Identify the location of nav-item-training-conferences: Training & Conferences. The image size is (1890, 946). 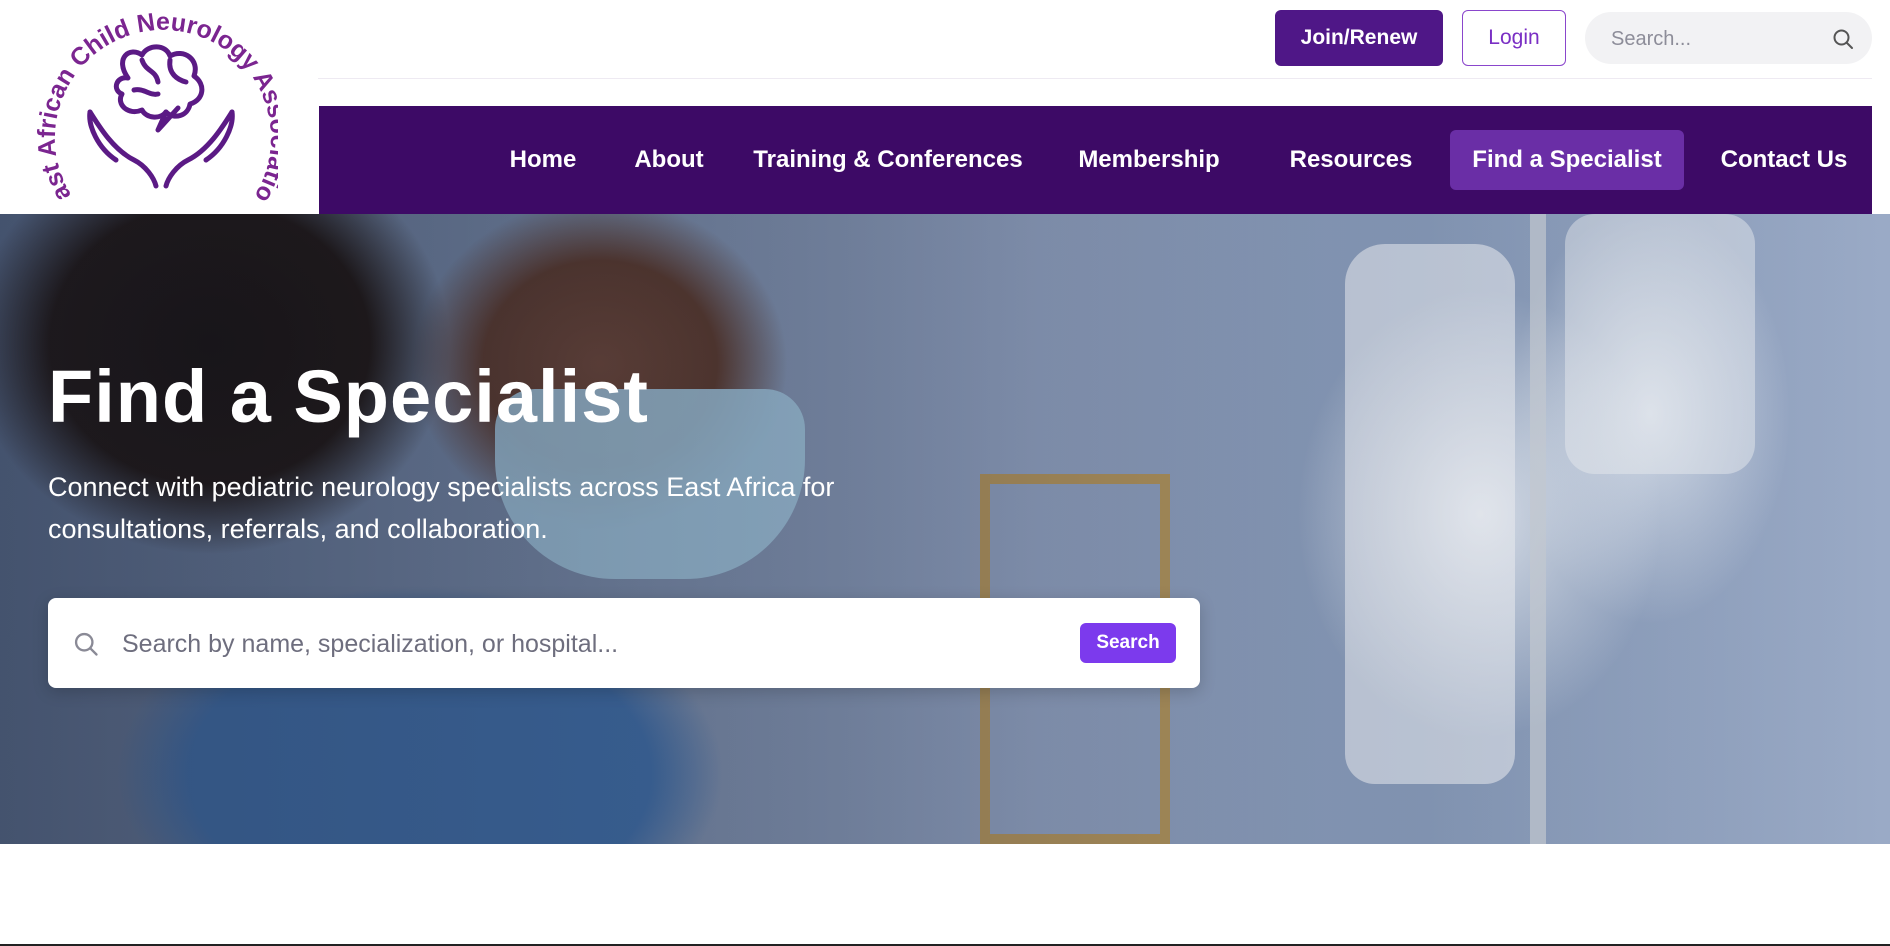
(888, 160).